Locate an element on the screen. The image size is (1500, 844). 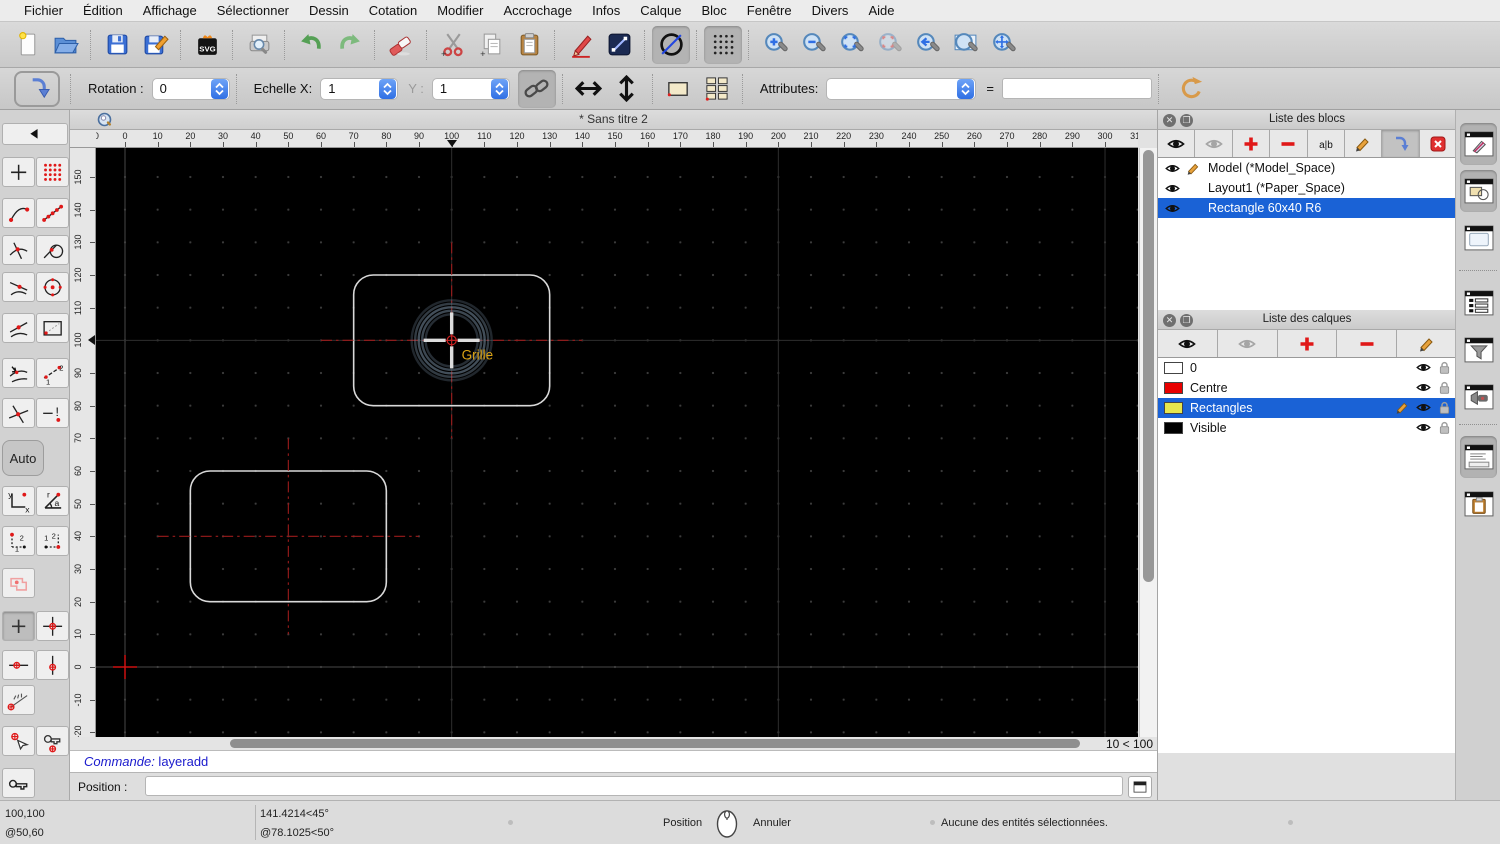
snap-distance-button: 12 is located at coordinates (52, 373).